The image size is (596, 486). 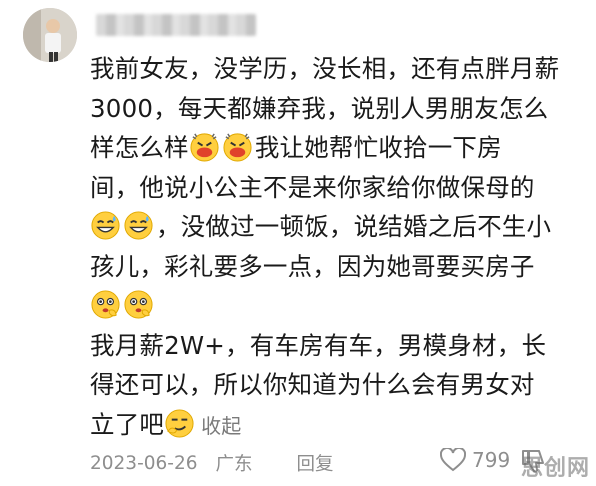 What do you see at coordinates (378, 147) in the screenshot?
I see `comment-line-text: 我让她帮忙收拾一下房` at bounding box center [378, 147].